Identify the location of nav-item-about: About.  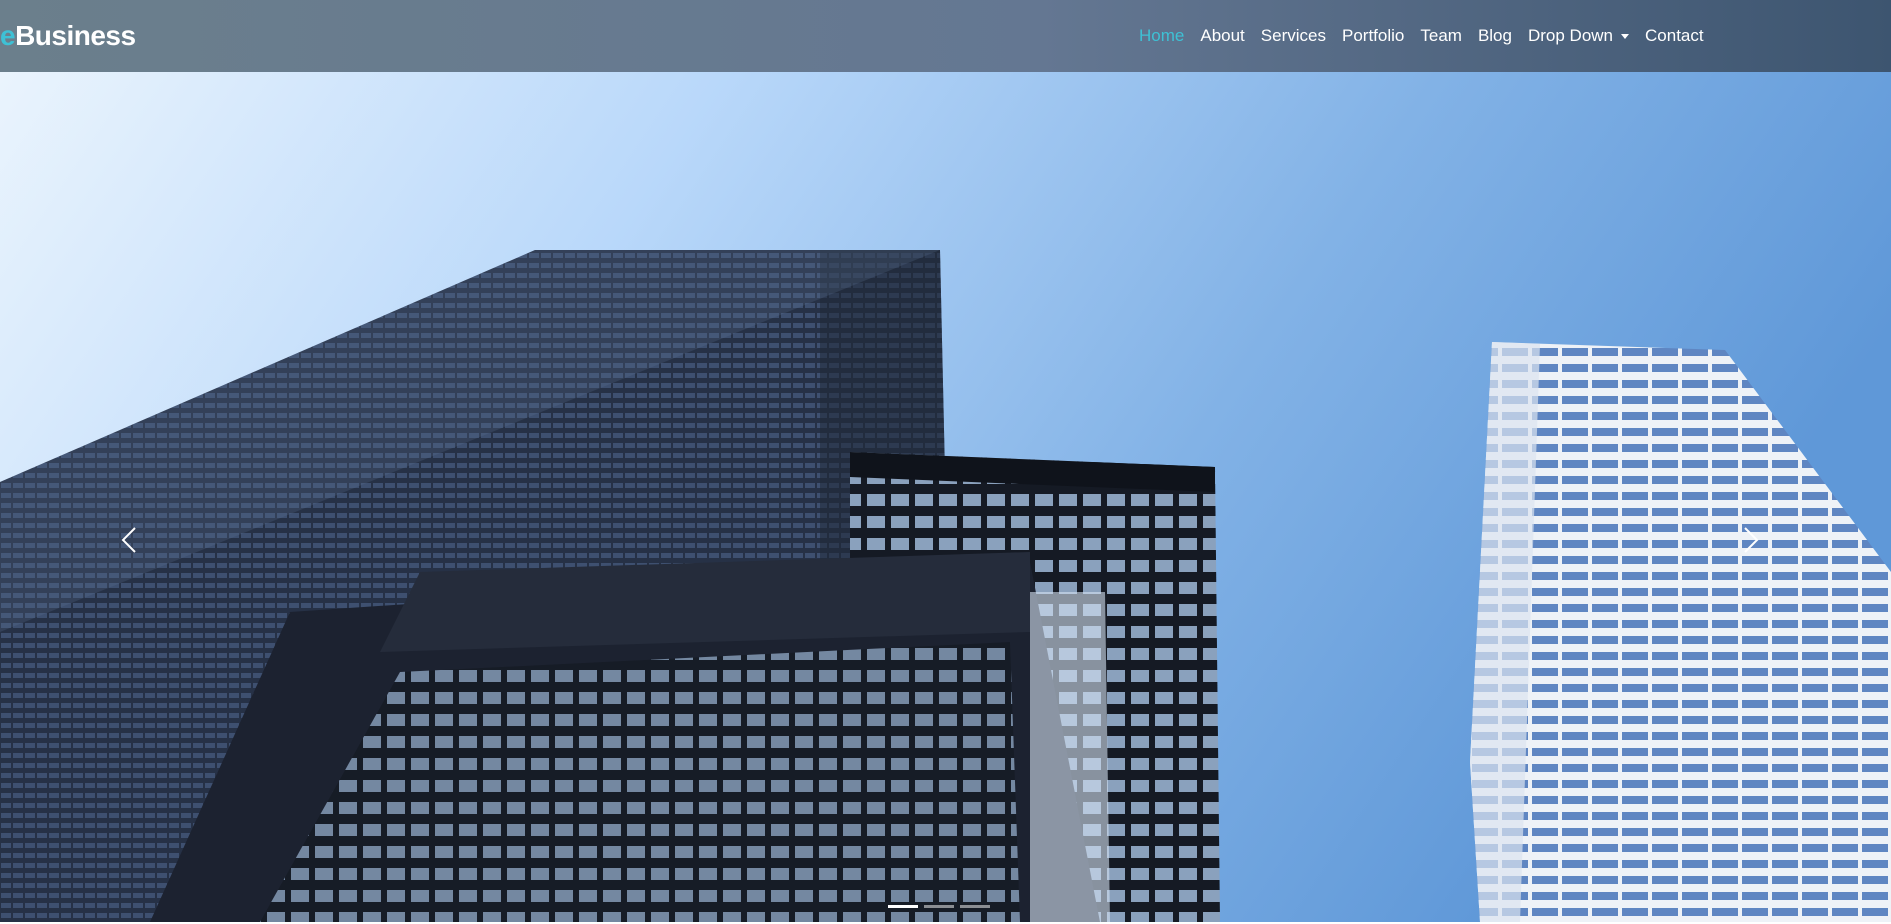
(1222, 36).